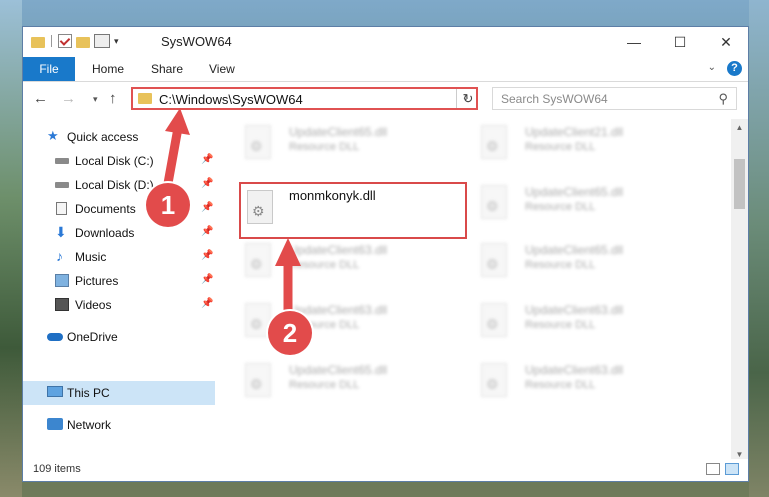 The width and height of the screenshot is (769, 497). Describe the element at coordinates (168, 205) in the screenshot. I see `callout-1: 1` at that location.